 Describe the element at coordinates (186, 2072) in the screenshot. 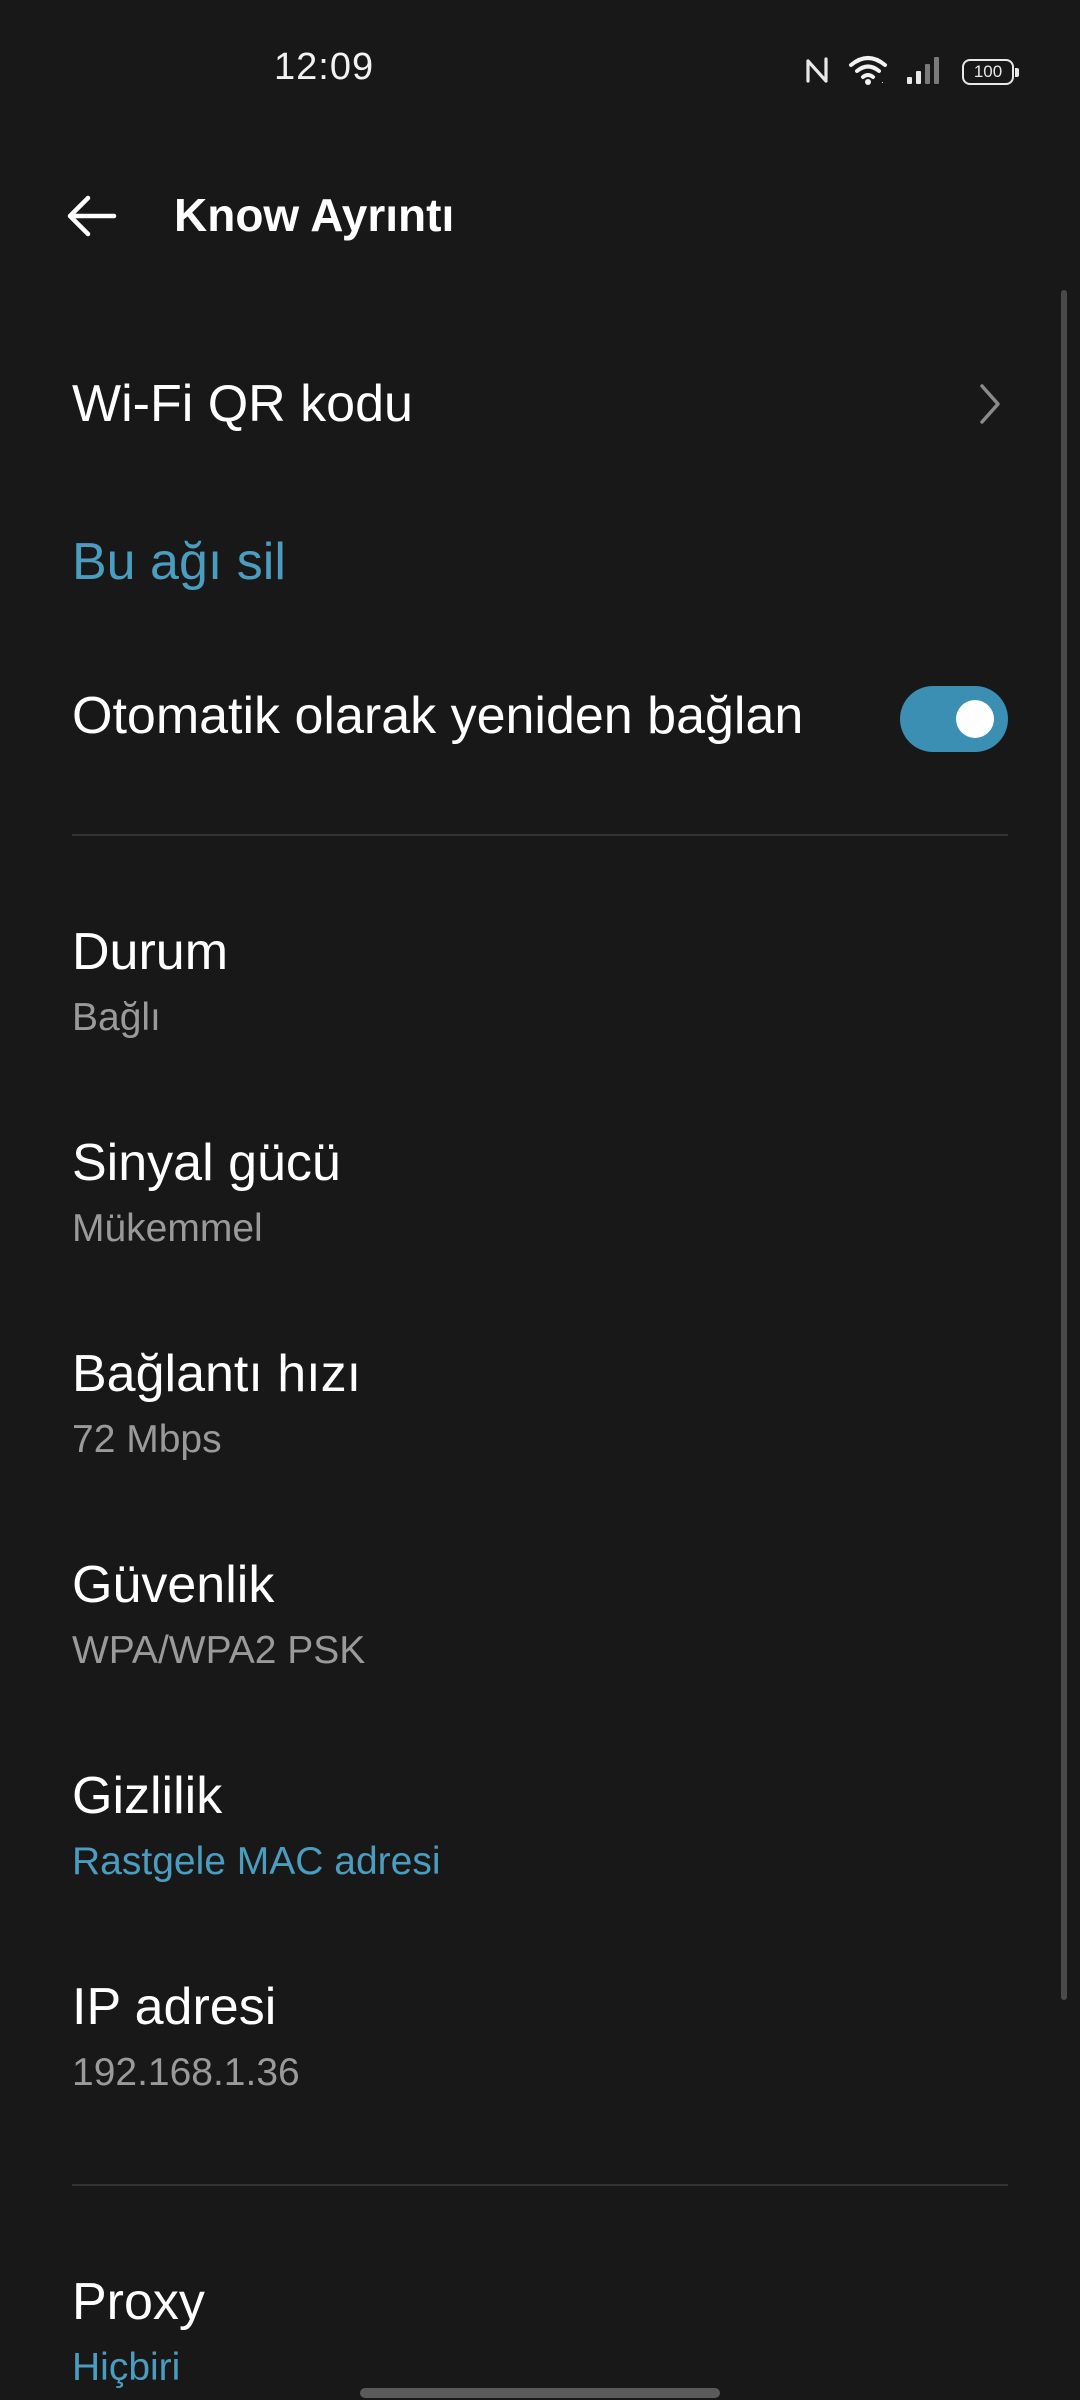

I see `ip-address-value: 192.168.1.36` at that location.